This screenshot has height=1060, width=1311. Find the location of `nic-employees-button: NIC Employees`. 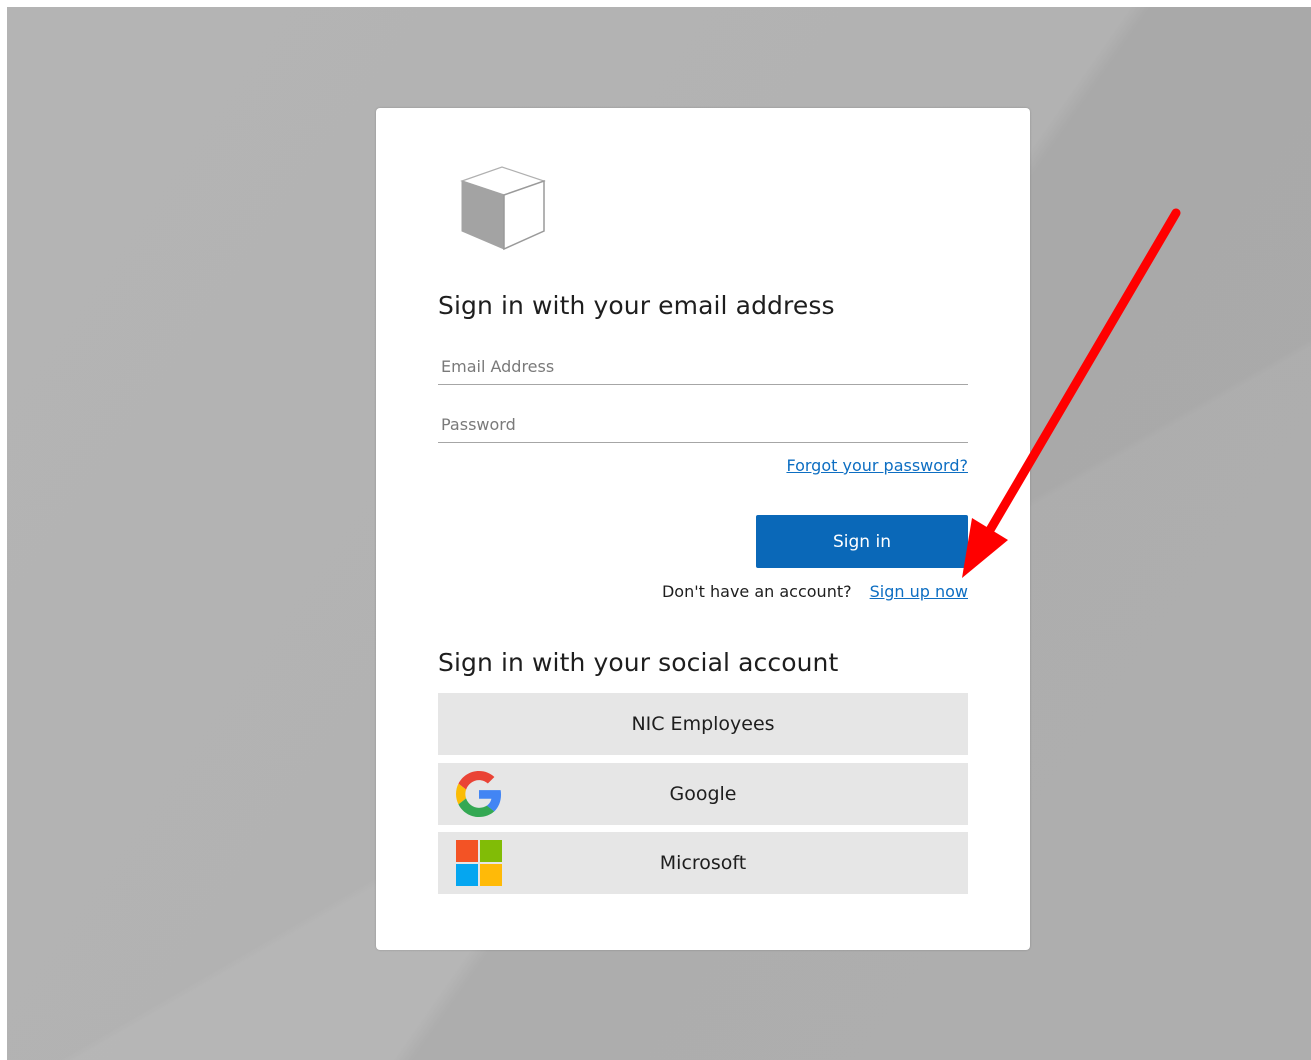

nic-employees-button: NIC Employees is located at coordinates (703, 724).